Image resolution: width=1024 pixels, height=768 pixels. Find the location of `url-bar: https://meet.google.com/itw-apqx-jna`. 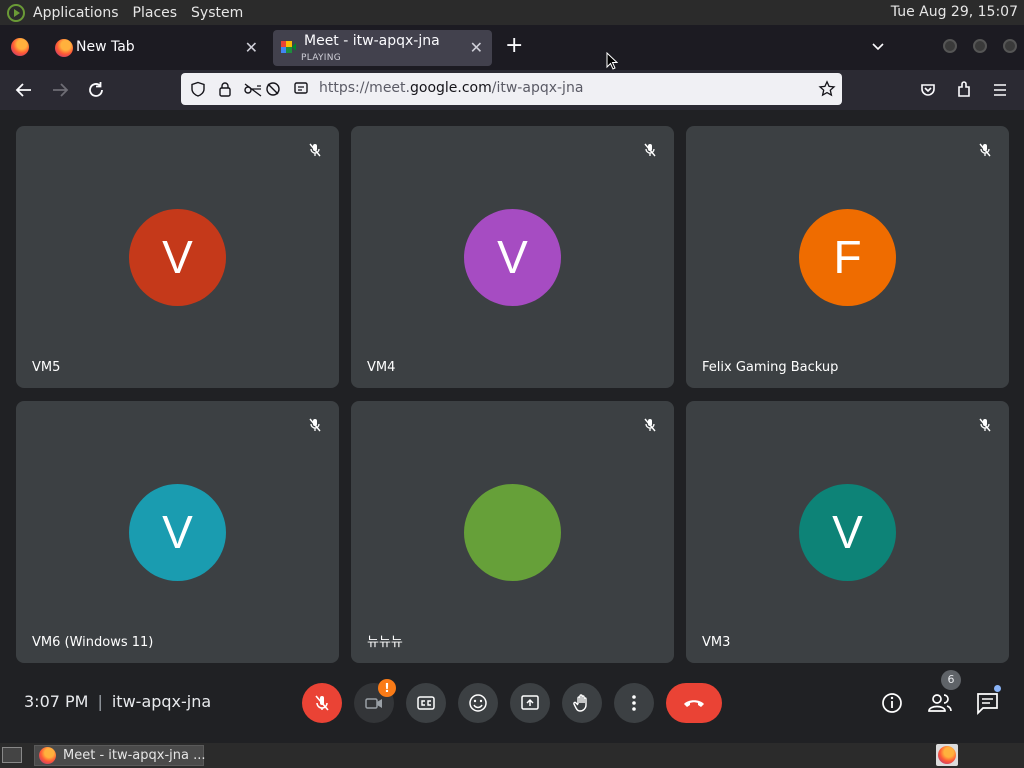

url-bar: https://meet.google.com/itw-apqx-jna is located at coordinates (511, 89).